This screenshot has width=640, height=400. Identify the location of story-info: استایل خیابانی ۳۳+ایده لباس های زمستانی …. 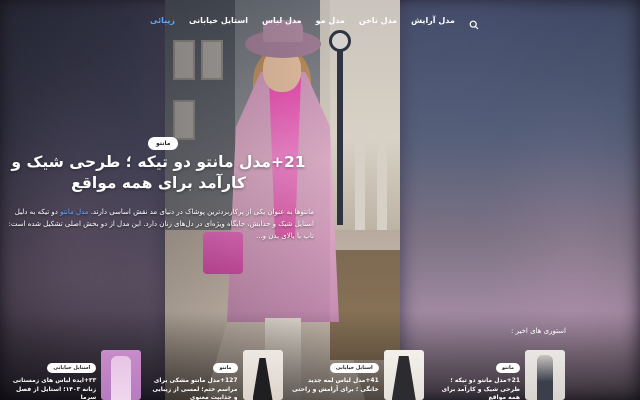
(51, 375).